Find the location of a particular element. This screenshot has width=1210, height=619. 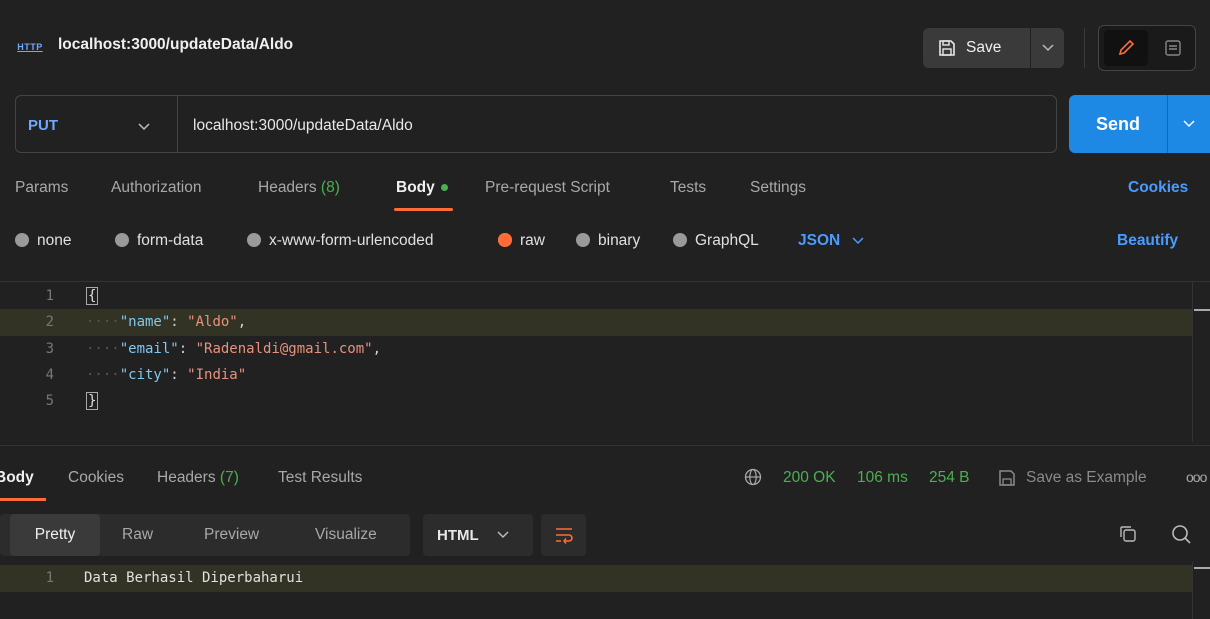

editor-scrollbar is located at coordinates (1201, 362).